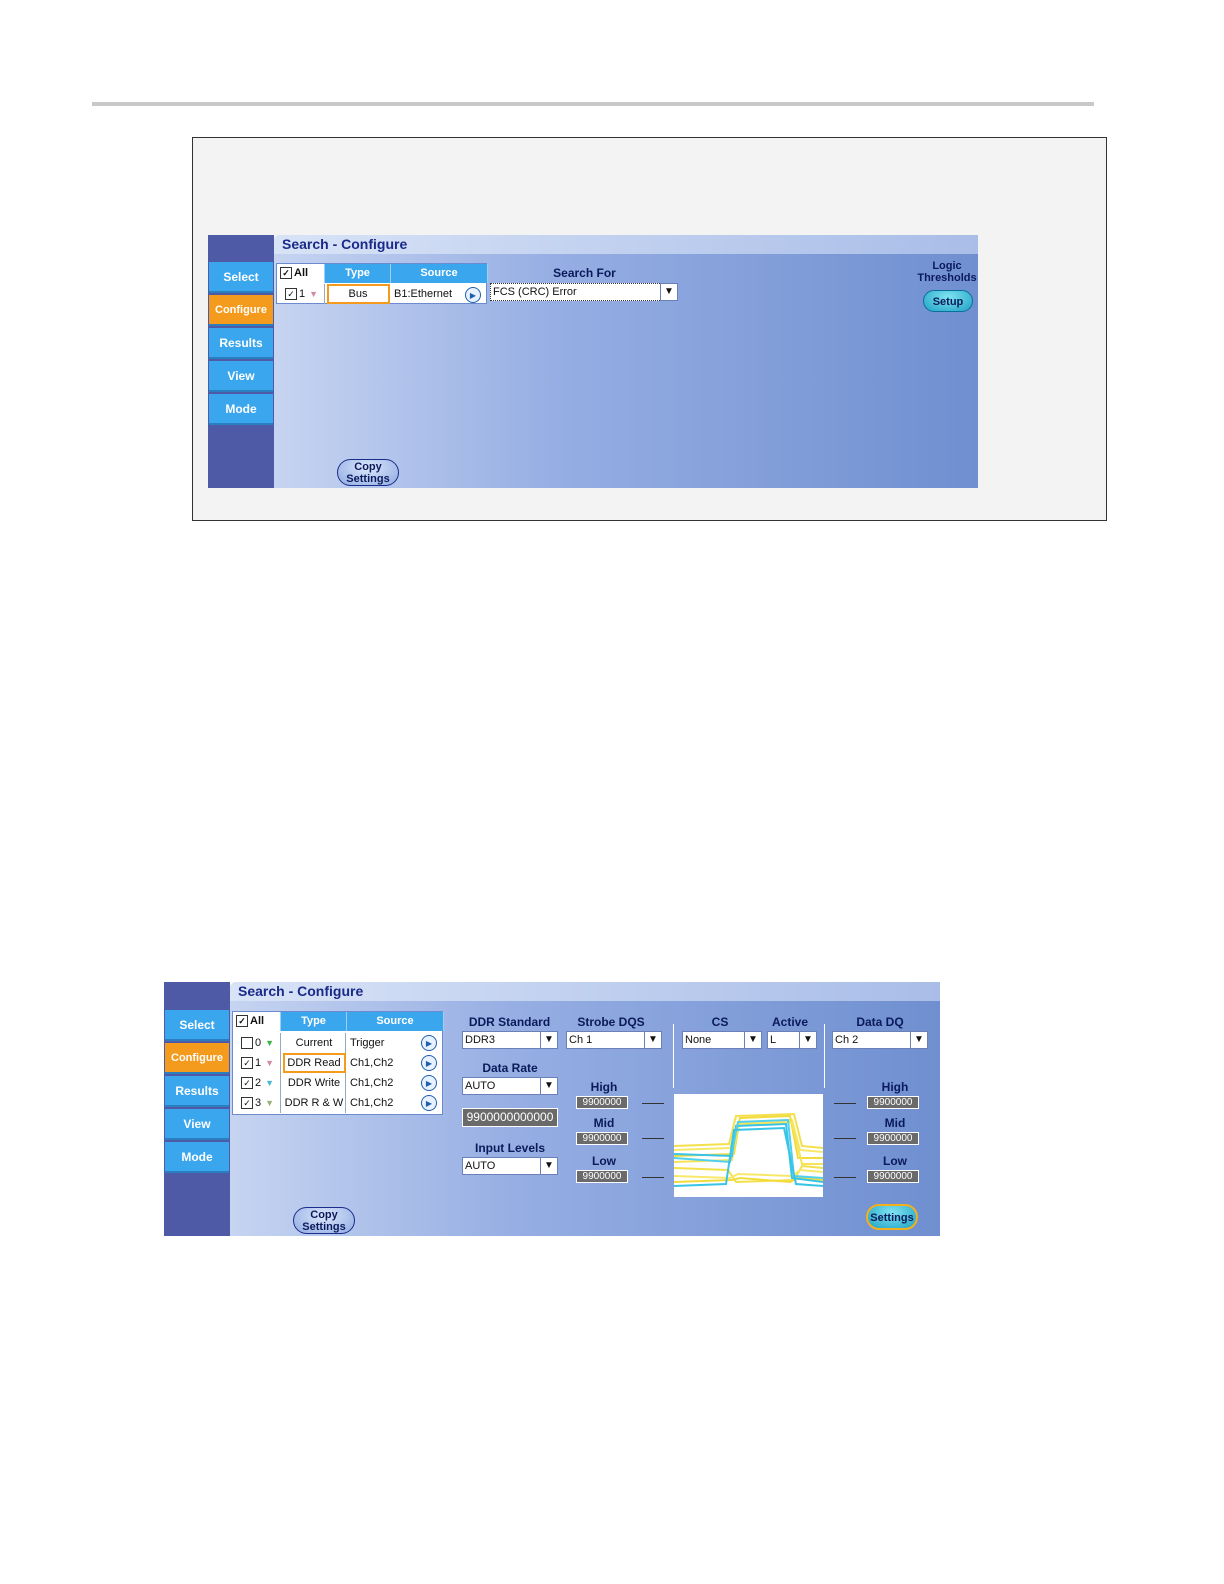  Describe the element at coordinates (314, 1103) in the screenshot. I see `table-row-type: DDR R & W` at that location.